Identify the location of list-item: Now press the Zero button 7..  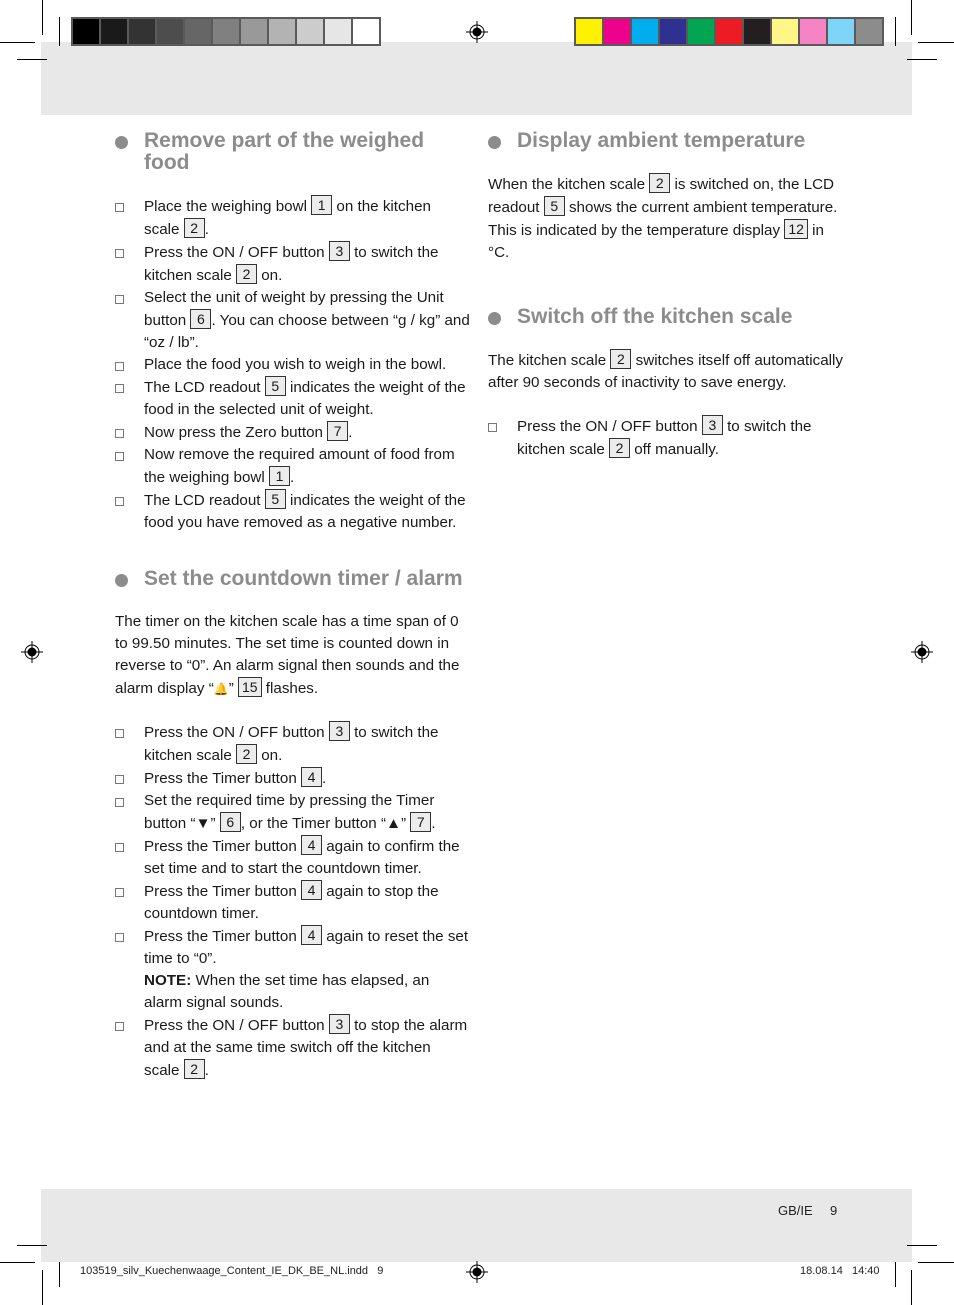
(292, 432).